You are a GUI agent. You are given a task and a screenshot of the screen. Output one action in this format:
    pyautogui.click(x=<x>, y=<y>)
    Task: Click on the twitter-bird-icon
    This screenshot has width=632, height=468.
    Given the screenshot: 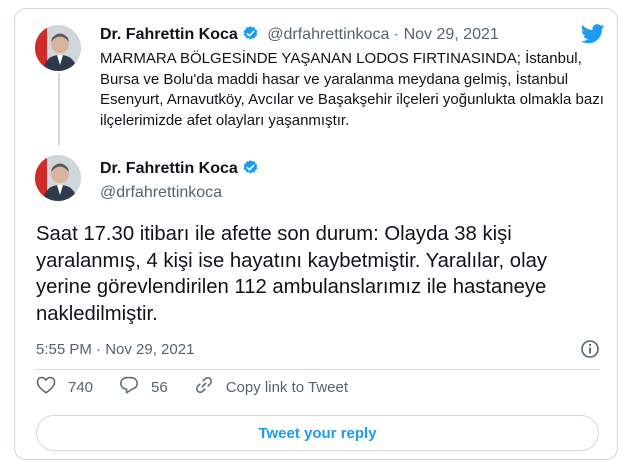 What is the action you would take?
    pyautogui.click(x=592, y=36)
    